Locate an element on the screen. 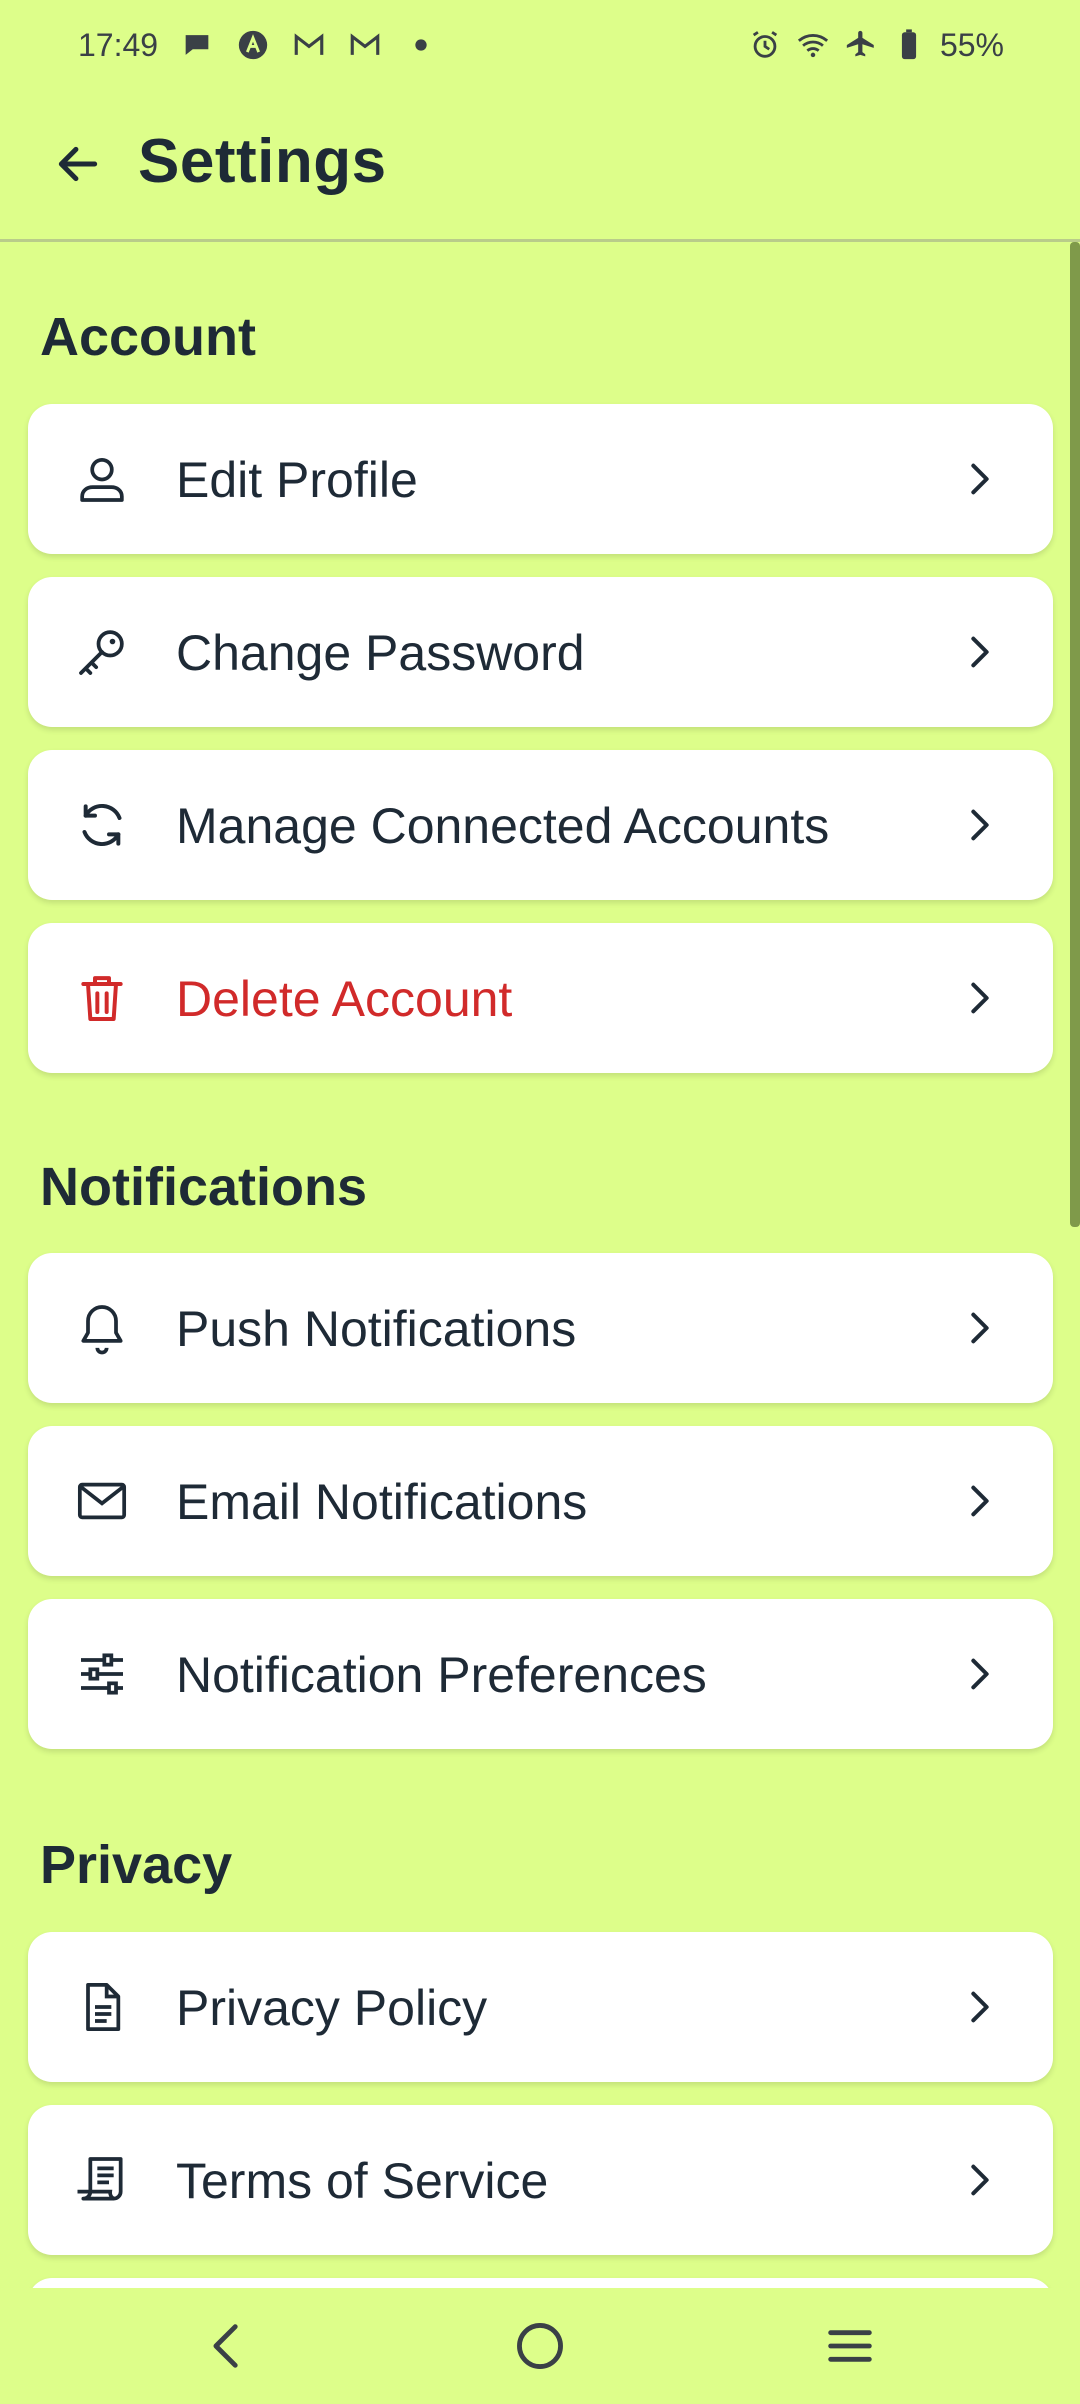  nav-back-icon is located at coordinates (225, 2346).